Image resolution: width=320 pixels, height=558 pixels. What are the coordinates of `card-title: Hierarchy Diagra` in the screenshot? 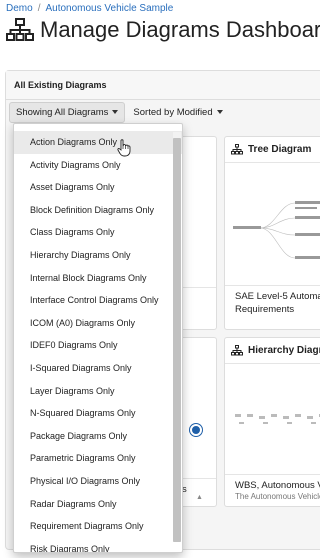 It's located at (284, 350).